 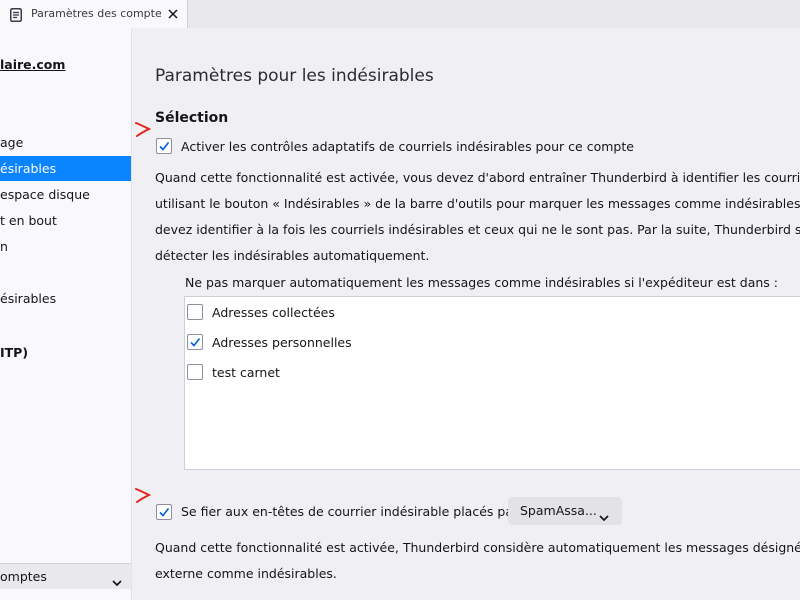 What do you see at coordinates (16, 14) in the screenshot?
I see `document-icon` at bounding box center [16, 14].